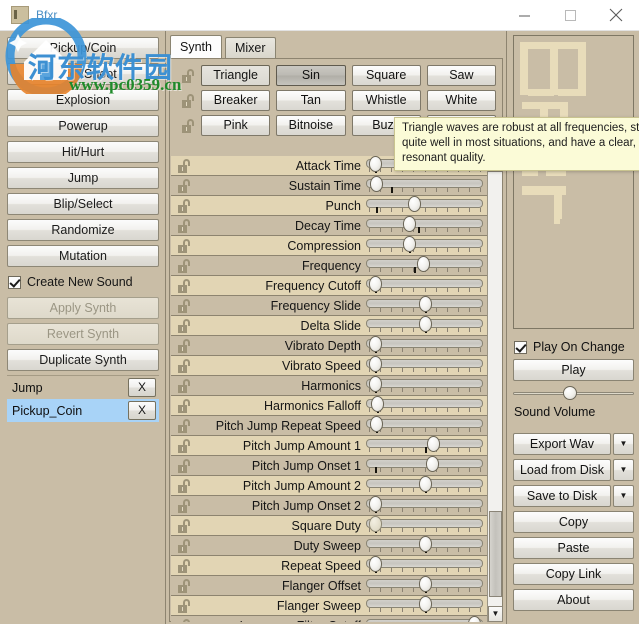 The image size is (639, 624). Describe the element at coordinates (83, 178) in the screenshot. I see `generator-button-jump: Jump` at that location.